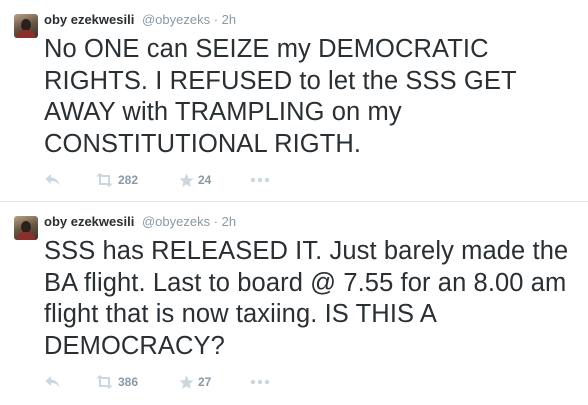 The image size is (588, 405). What do you see at coordinates (116, 382) in the screenshot?
I see `retweet-button: 386` at bounding box center [116, 382].